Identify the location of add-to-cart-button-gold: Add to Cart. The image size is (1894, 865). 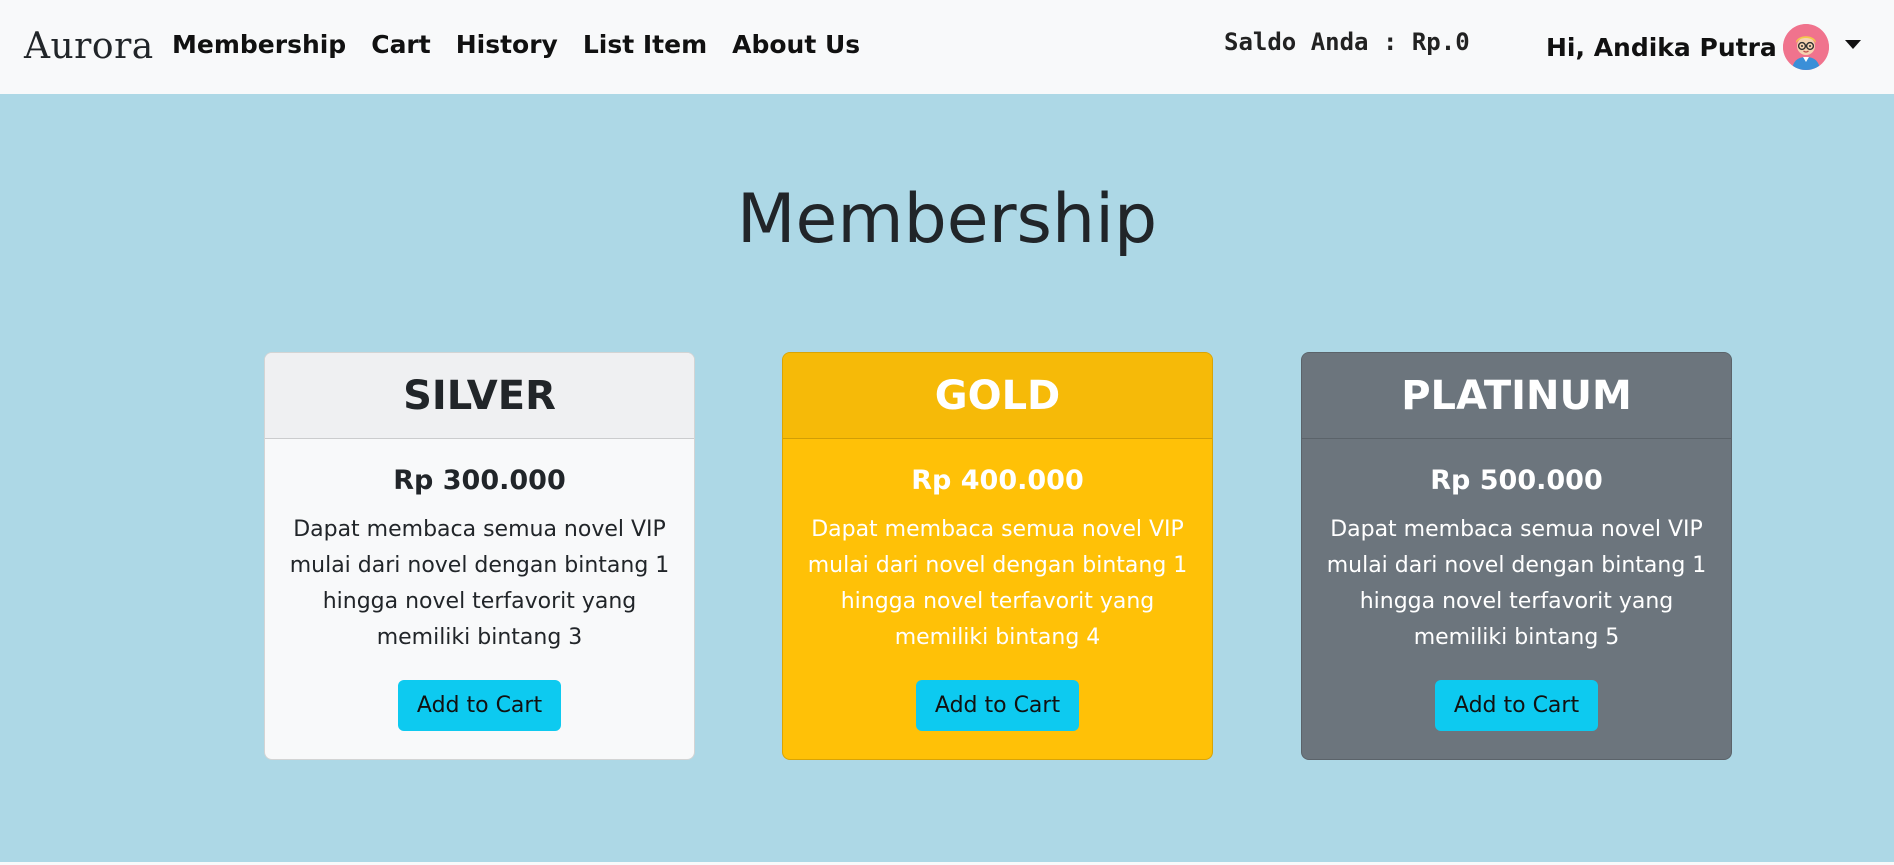
(997, 705).